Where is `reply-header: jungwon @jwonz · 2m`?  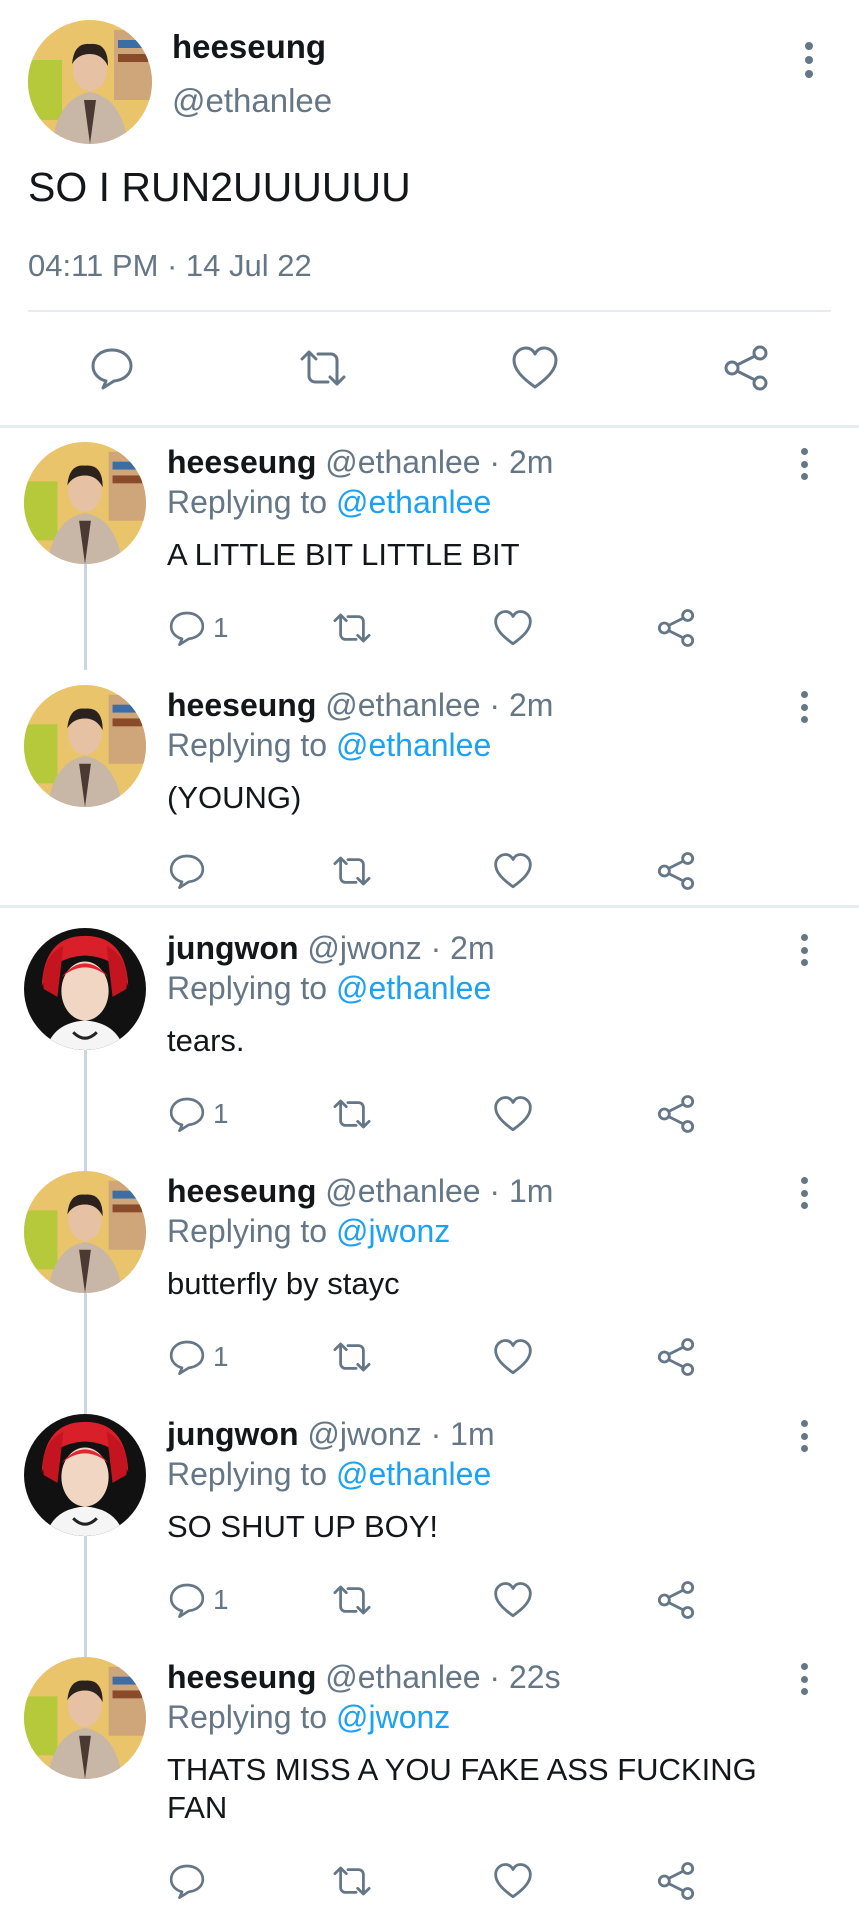
reply-header: jungwon @jwonz · 2m is located at coordinates (331, 948).